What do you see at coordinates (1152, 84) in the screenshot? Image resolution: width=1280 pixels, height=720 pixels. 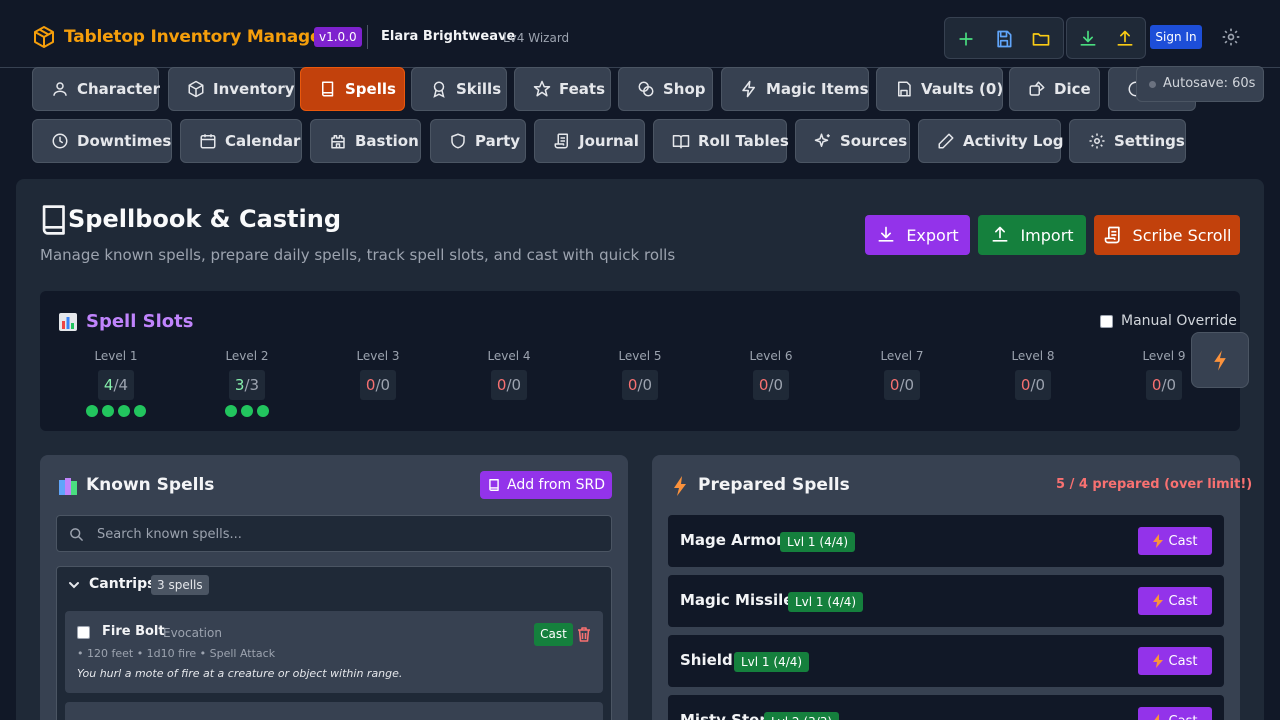 I see `autosave-status-dot` at bounding box center [1152, 84].